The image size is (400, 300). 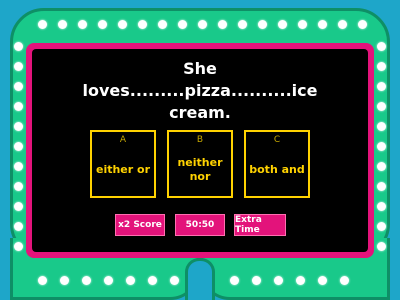 I want to click on answer-text: both and, so click(x=277, y=169).